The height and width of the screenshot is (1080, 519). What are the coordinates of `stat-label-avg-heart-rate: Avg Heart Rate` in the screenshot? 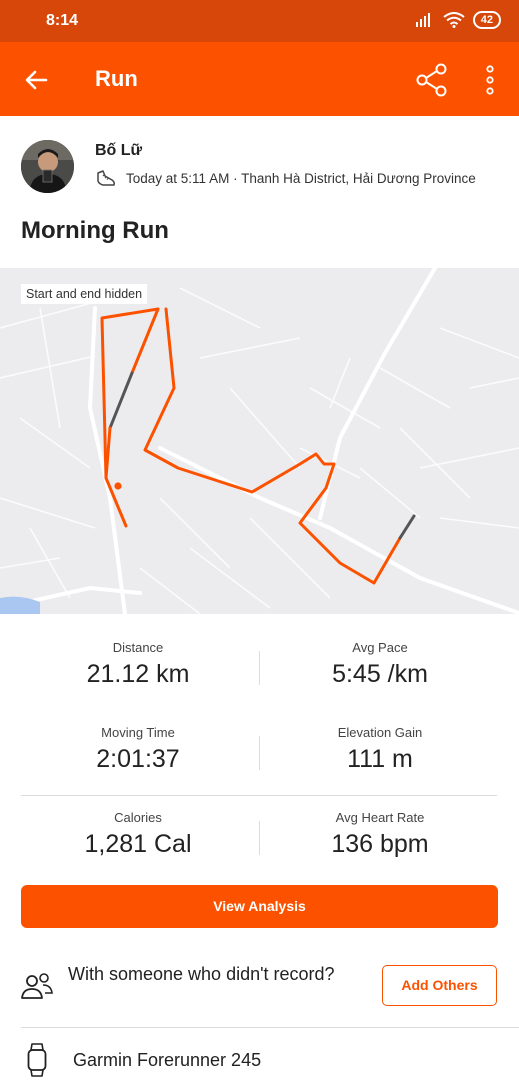 It's located at (380, 817).